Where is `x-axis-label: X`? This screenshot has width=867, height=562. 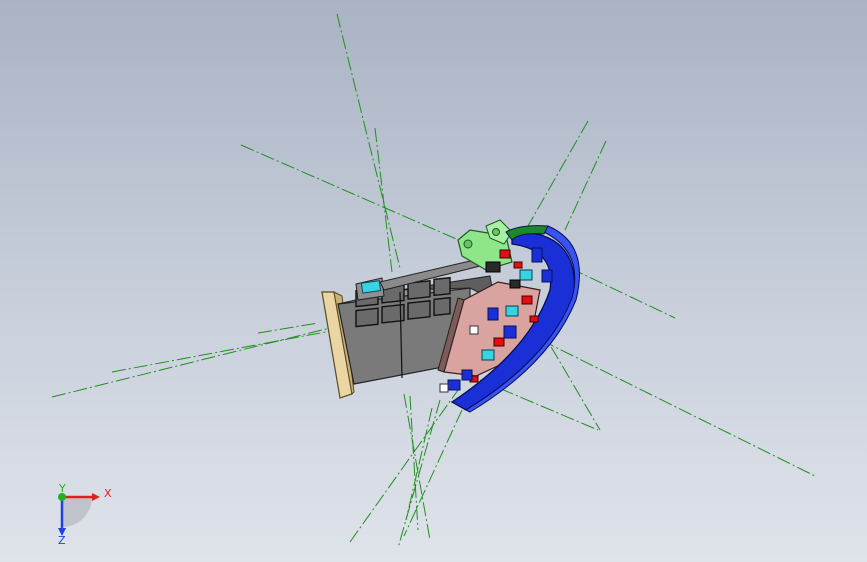 x-axis-label: X is located at coordinates (108, 493).